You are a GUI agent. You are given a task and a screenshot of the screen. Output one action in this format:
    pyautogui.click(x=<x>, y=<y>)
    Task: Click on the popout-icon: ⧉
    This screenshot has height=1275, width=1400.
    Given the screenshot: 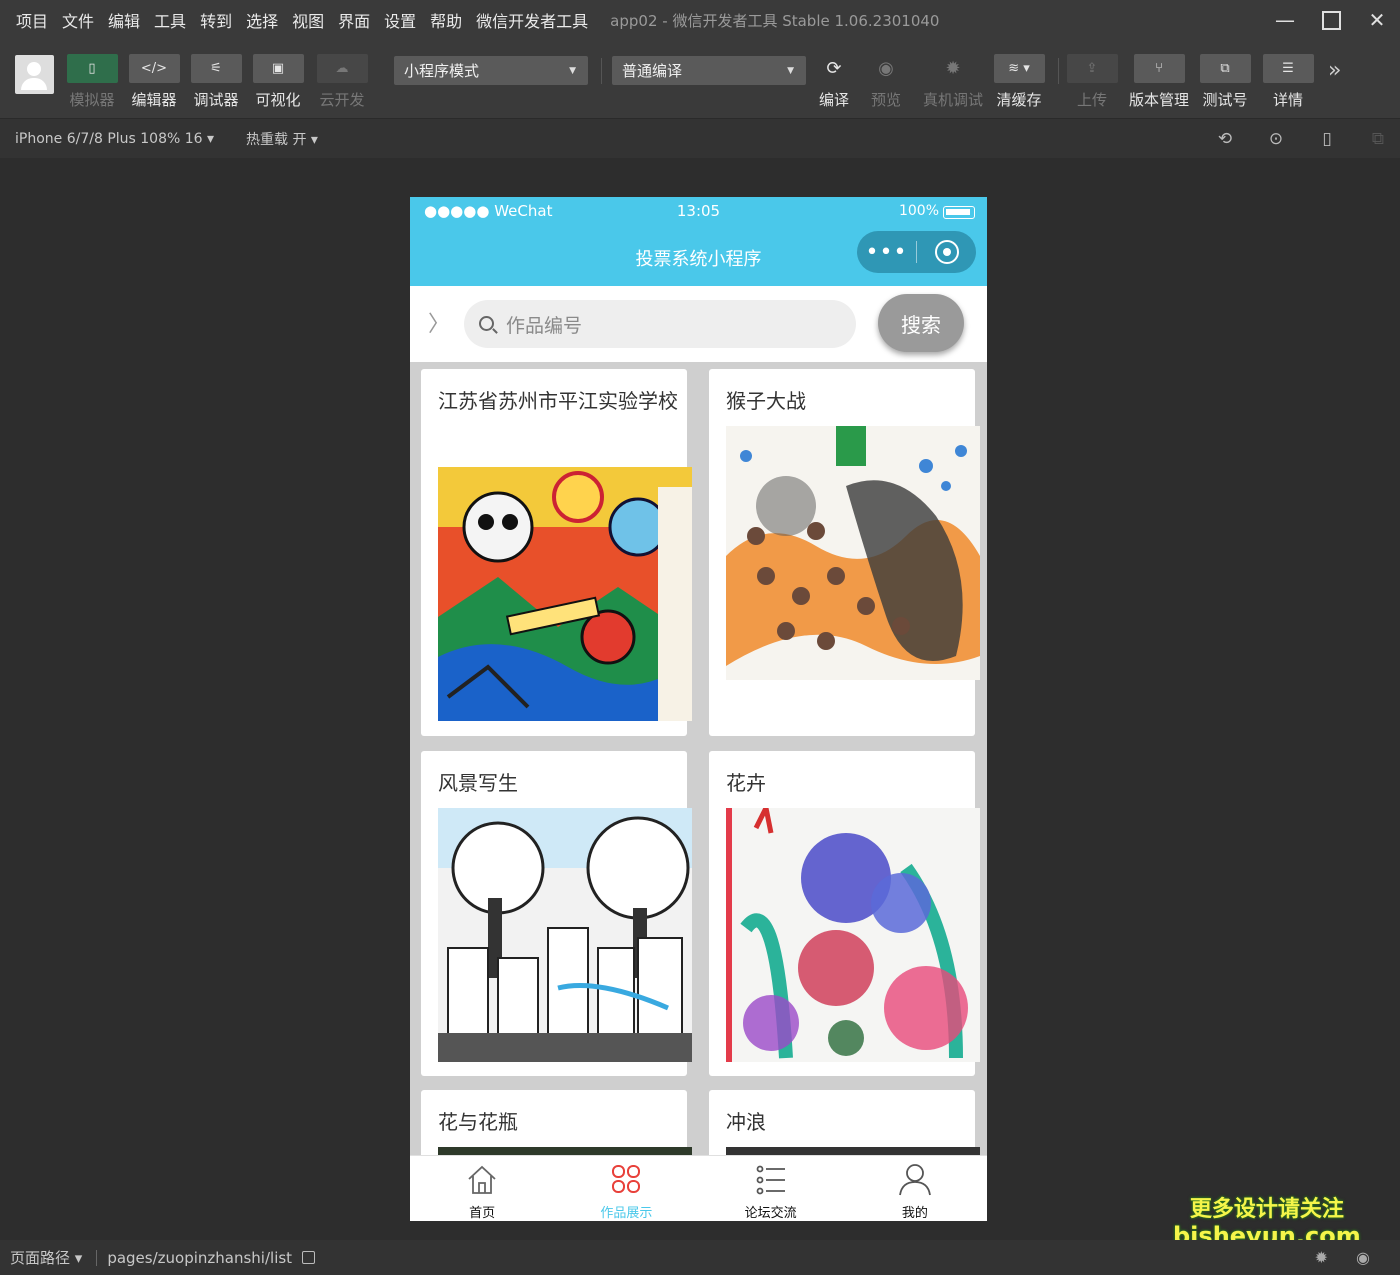 What is the action you would take?
    pyautogui.click(x=1378, y=139)
    